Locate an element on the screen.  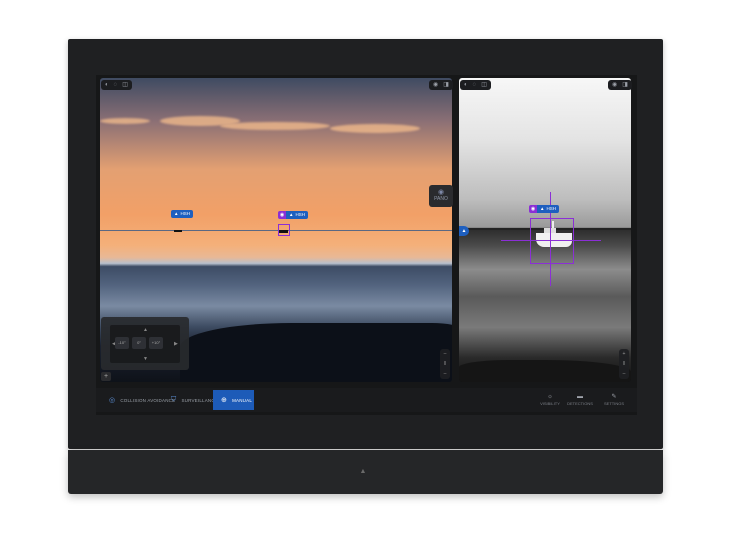
device-chin: ▲ is located at coordinates (365, 472).